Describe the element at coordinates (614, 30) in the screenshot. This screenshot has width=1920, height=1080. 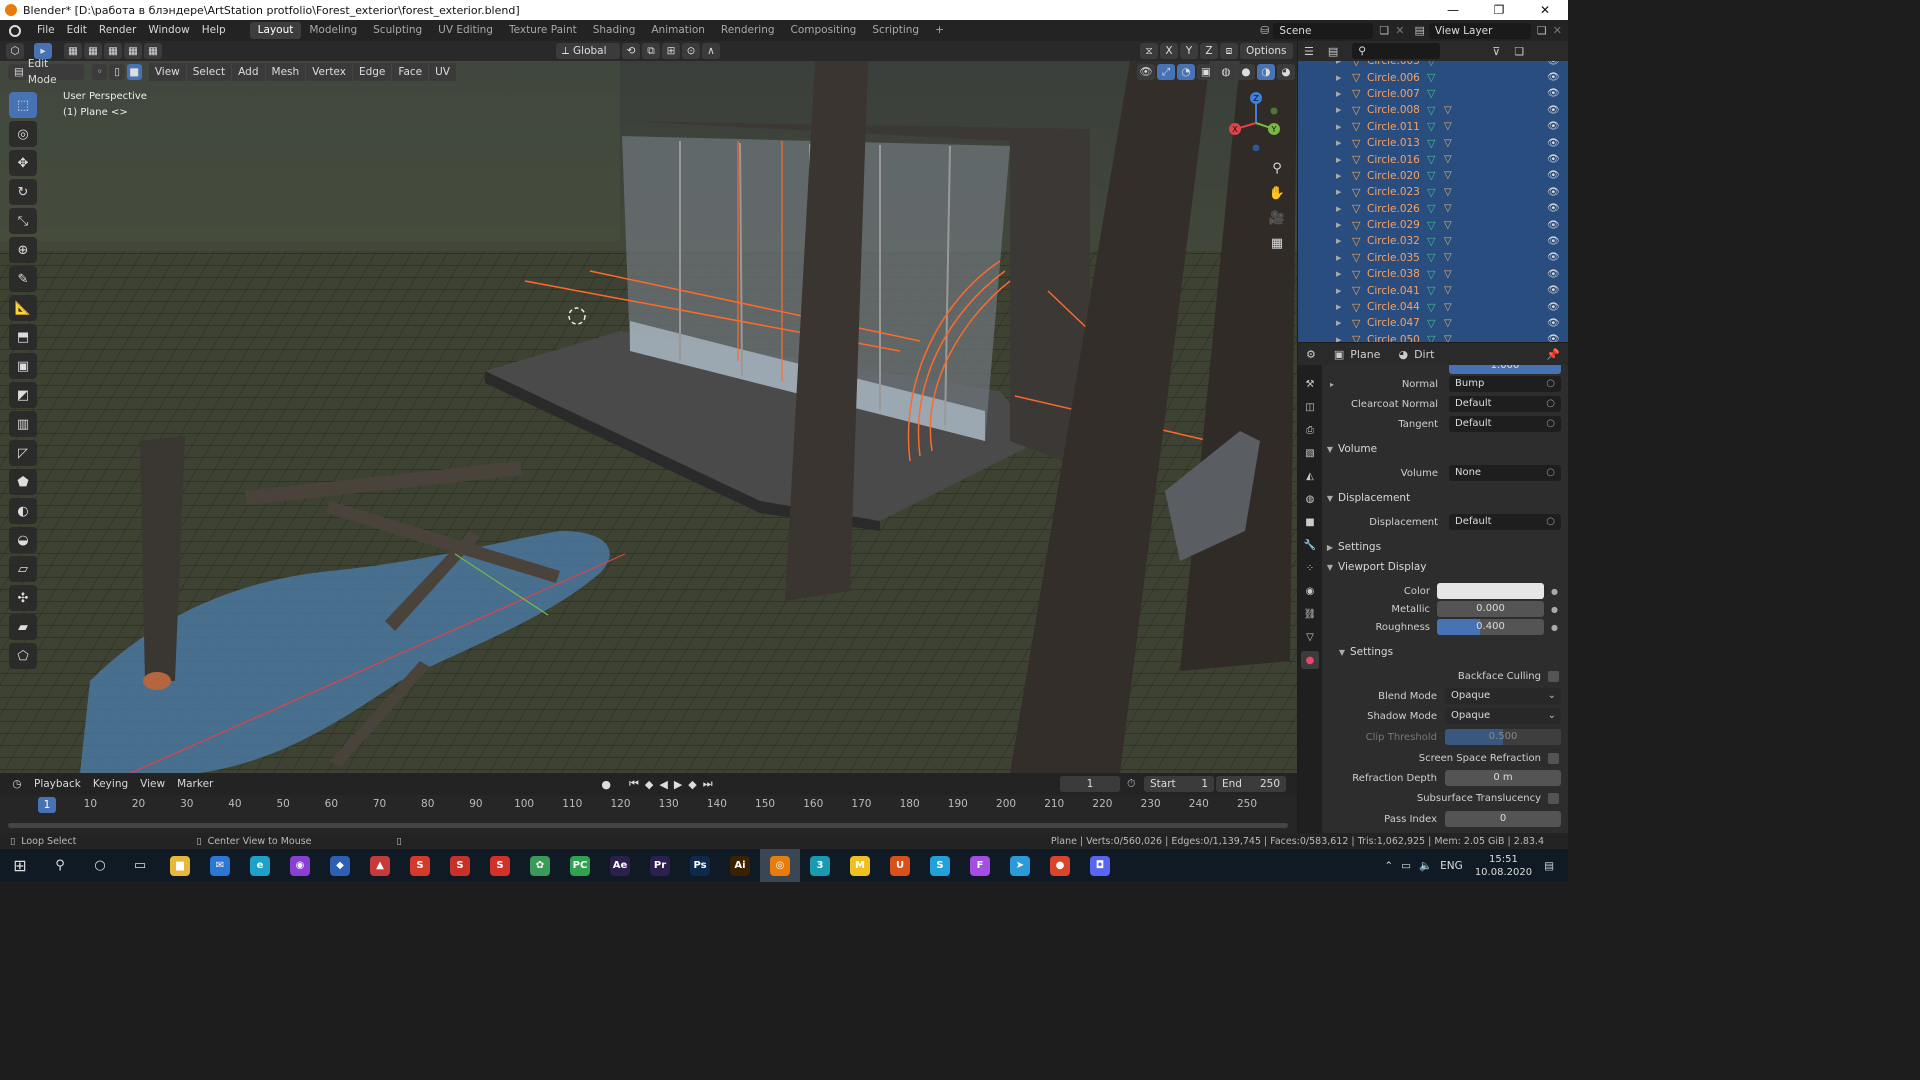
I see `workspace-tab-shading: Shading` at that location.